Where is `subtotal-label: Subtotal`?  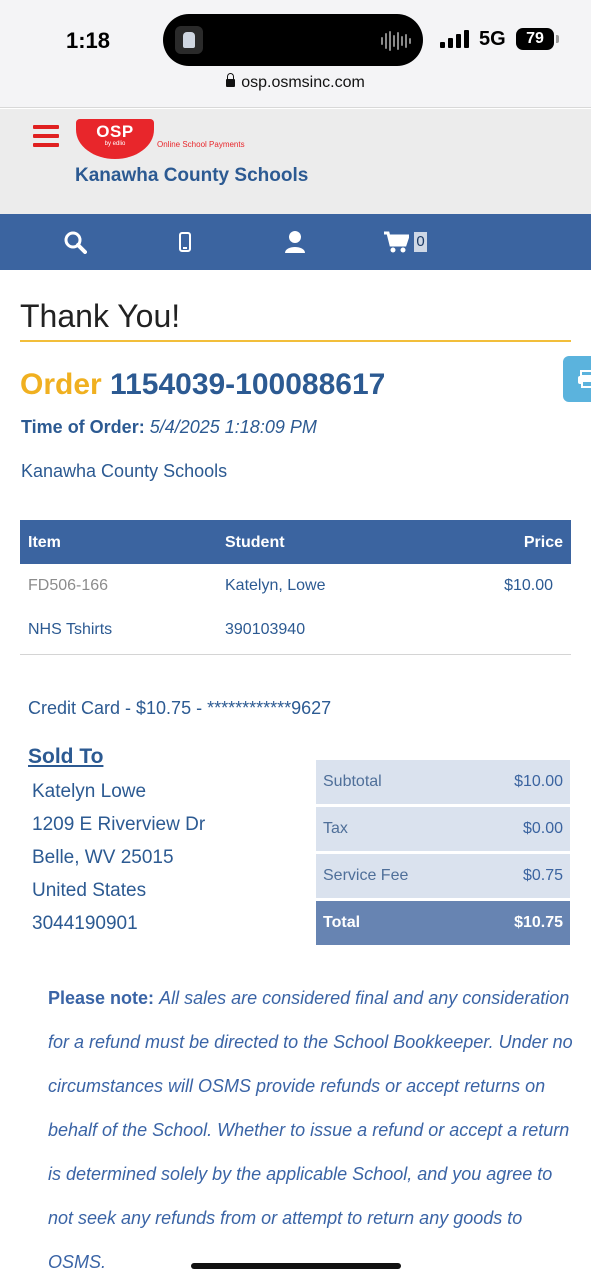 subtotal-label: Subtotal is located at coordinates (352, 781).